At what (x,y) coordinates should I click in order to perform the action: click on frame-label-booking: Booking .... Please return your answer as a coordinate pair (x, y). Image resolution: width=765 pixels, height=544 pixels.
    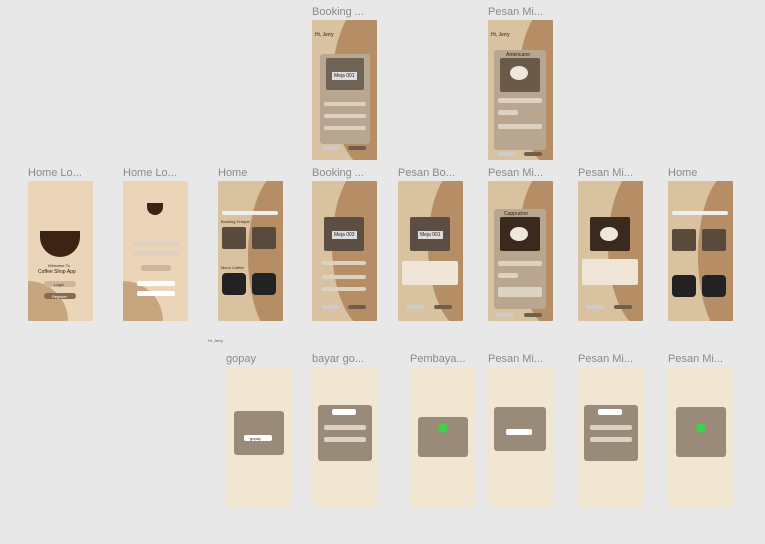
    Looking at the image, I should click on (338, 173).